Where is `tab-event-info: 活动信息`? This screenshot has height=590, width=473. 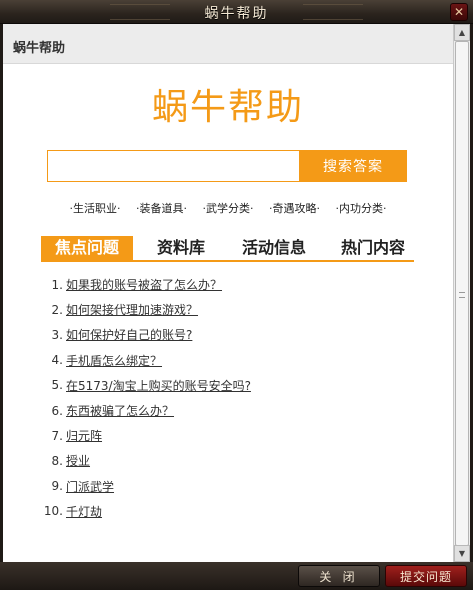
tab-event-info: 活动信息 is located at coordinates (274, 248).